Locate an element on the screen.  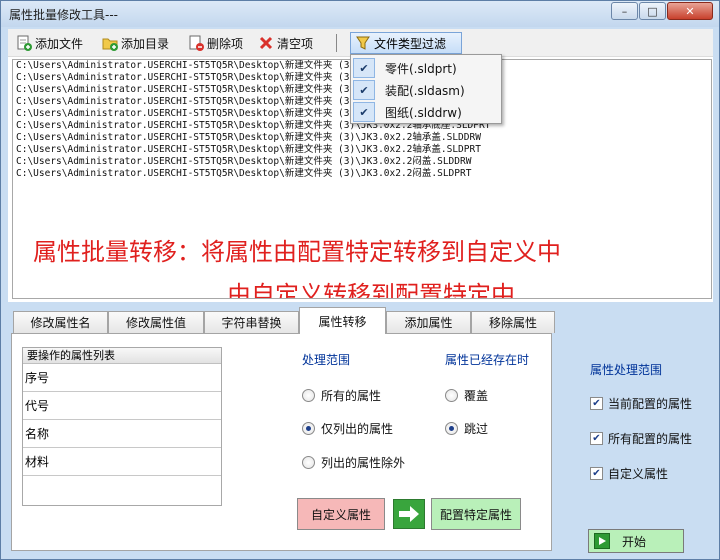
scope-label: 属性处理范围 is located at coordinates (626, 370).